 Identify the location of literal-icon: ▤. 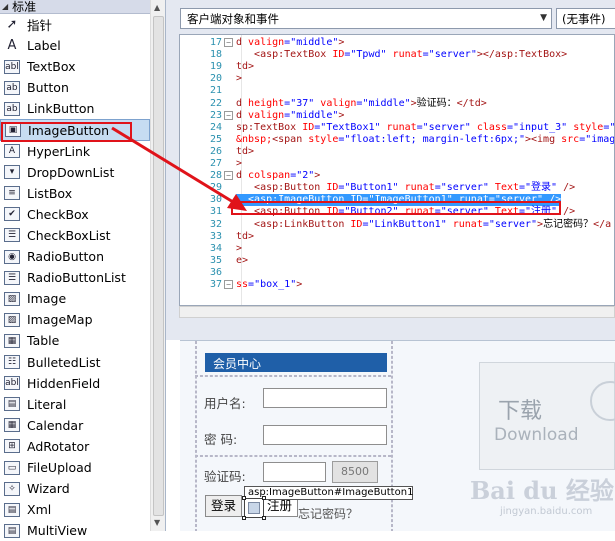
(12, 404).